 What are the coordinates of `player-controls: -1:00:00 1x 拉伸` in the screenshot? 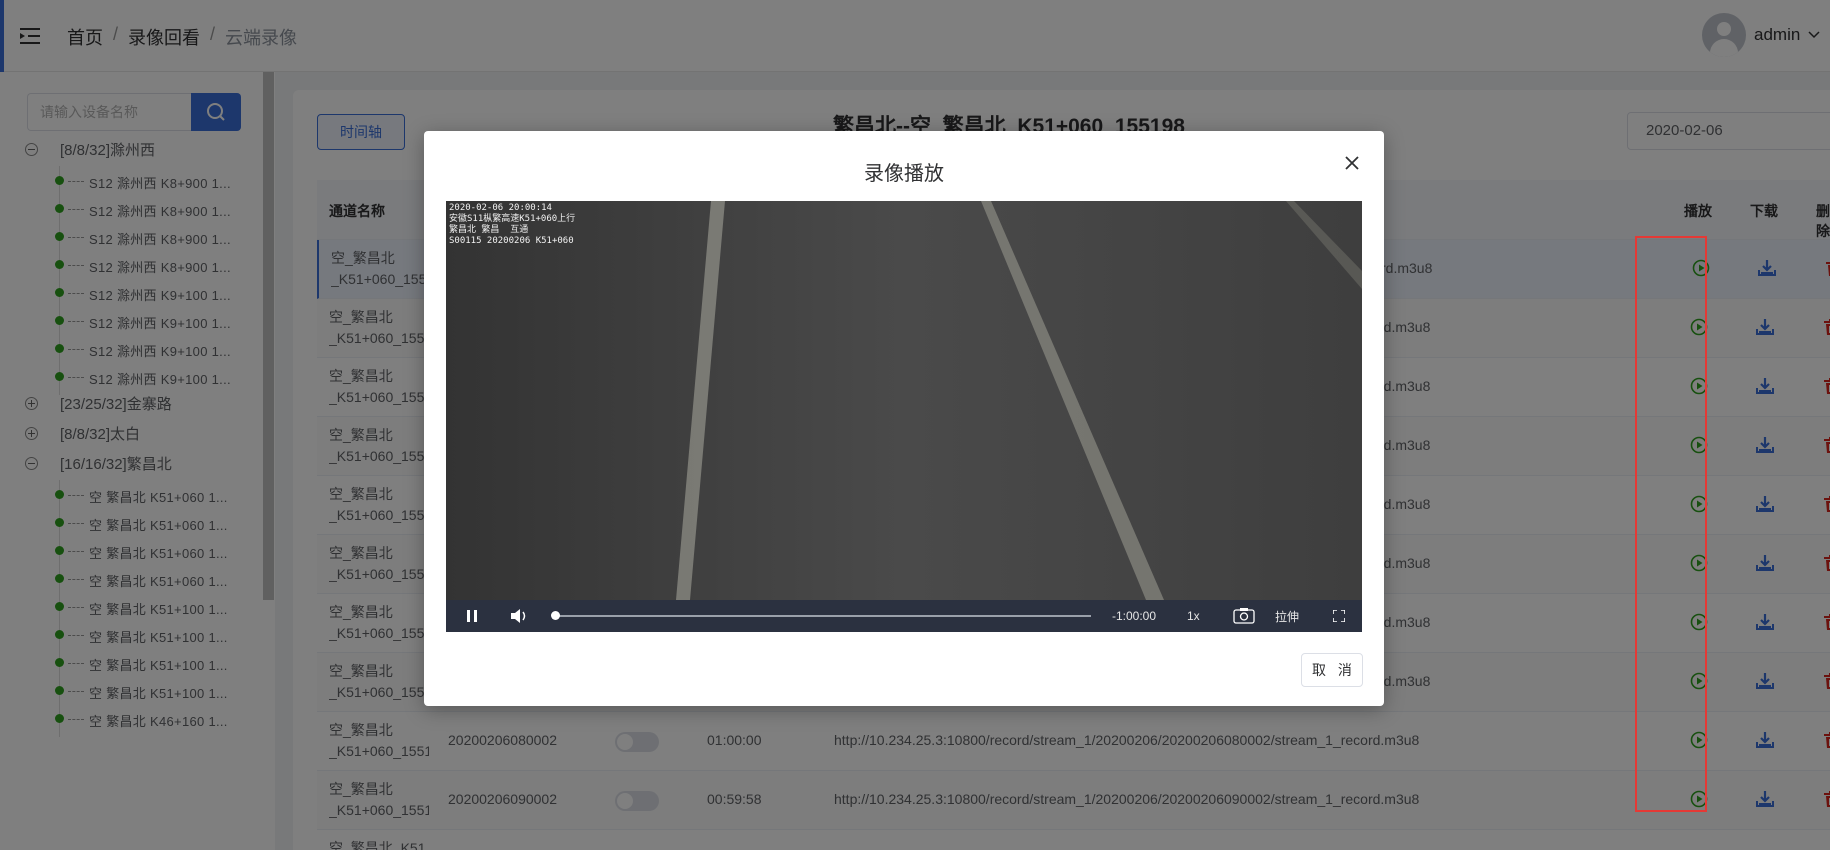 It's located at (904, 616).